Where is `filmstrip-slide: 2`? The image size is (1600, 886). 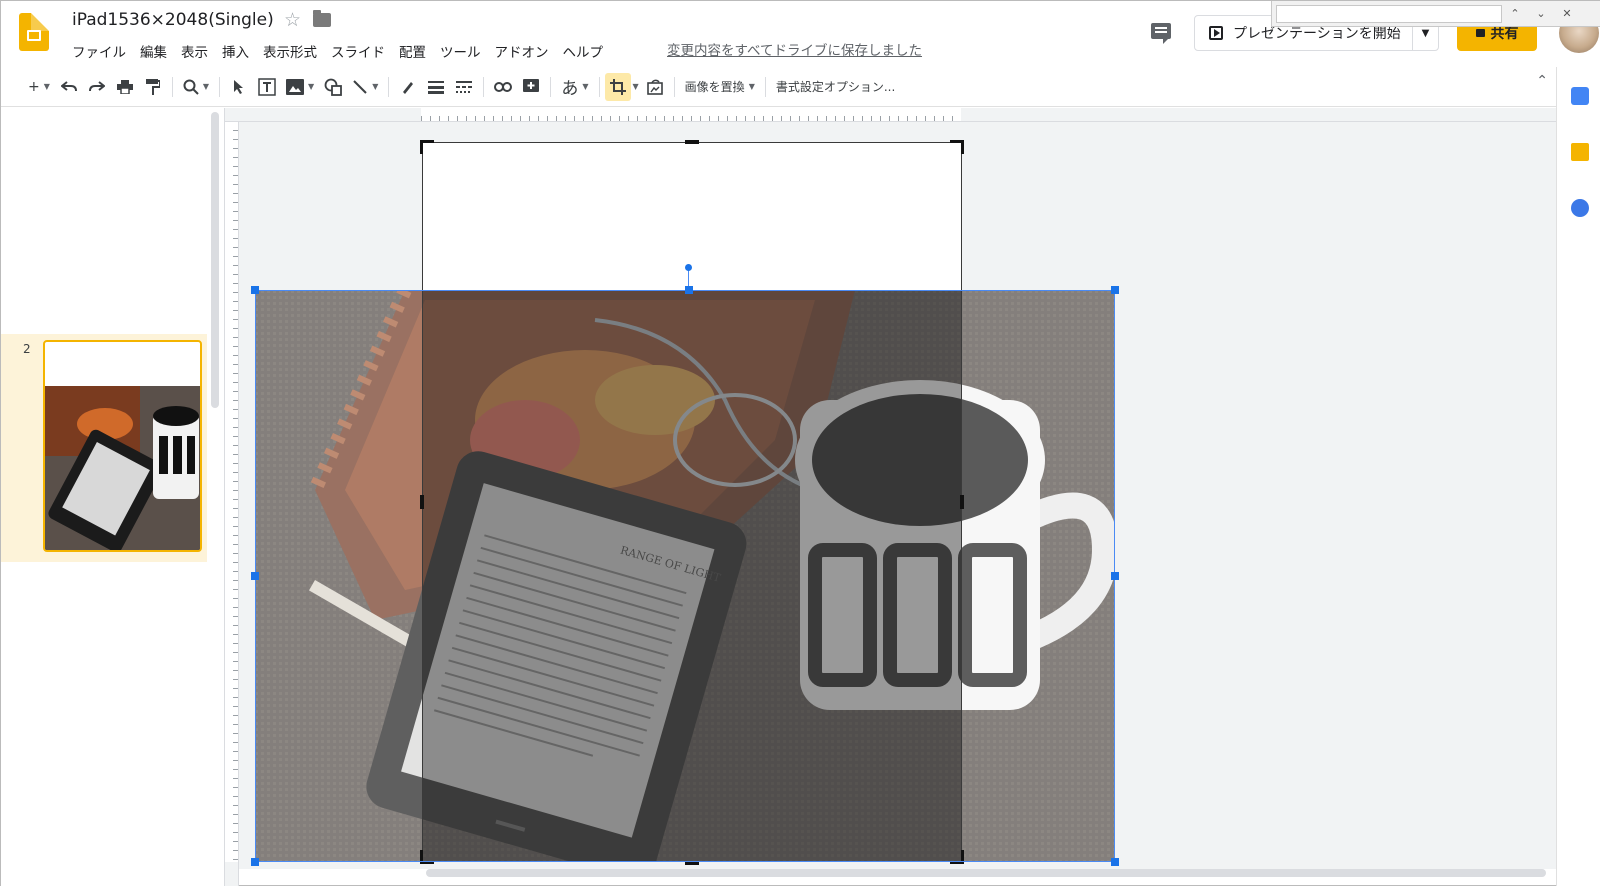
filmstrip-slide: 2 is located at coordinates (104, 448).